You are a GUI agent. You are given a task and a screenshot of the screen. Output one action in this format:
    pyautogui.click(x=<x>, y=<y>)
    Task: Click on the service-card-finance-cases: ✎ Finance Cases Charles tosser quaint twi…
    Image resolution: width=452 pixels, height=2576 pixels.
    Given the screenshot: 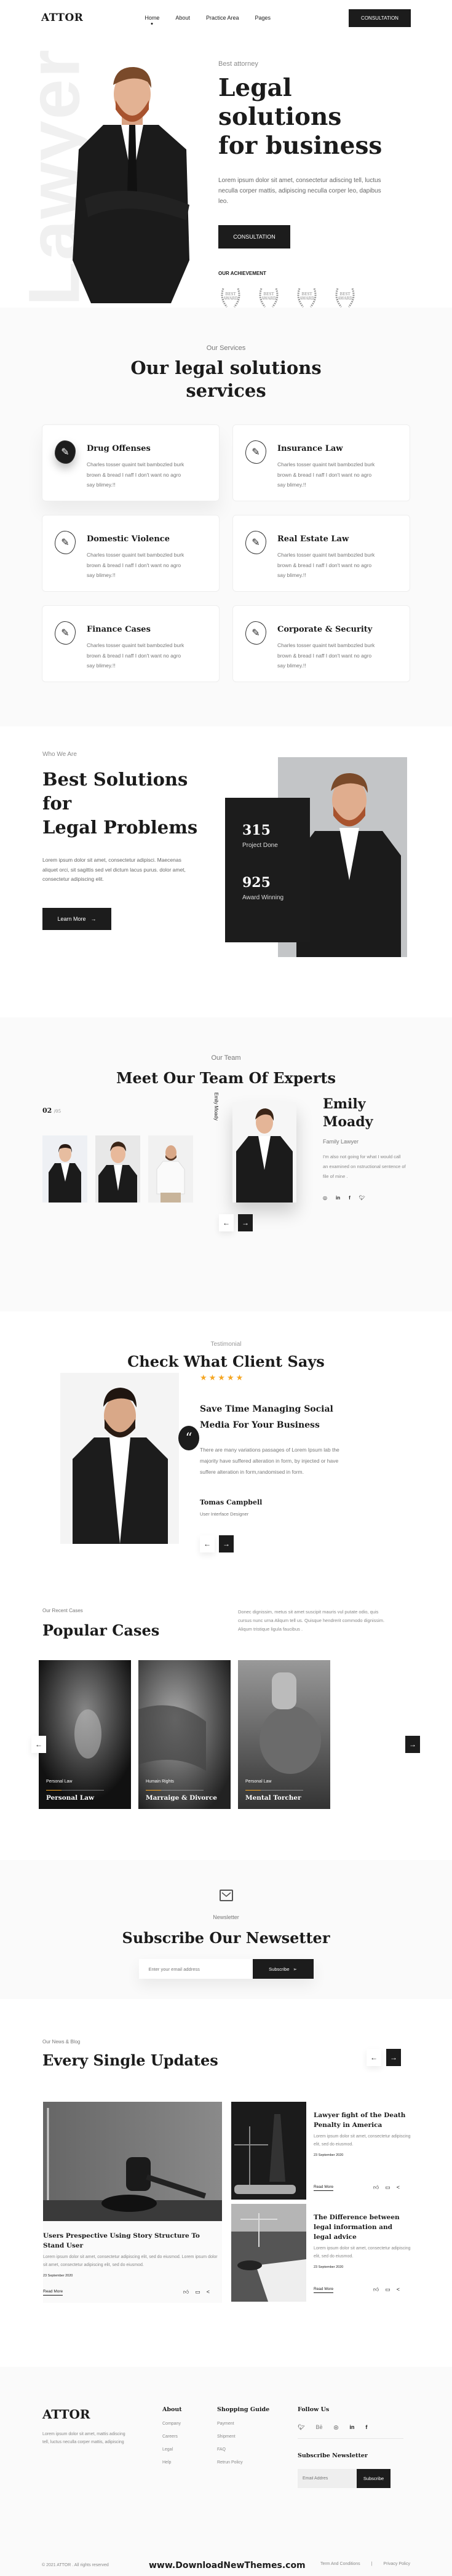 What is the action you would take?
    pyautogui.click(x=131, y=643)
    